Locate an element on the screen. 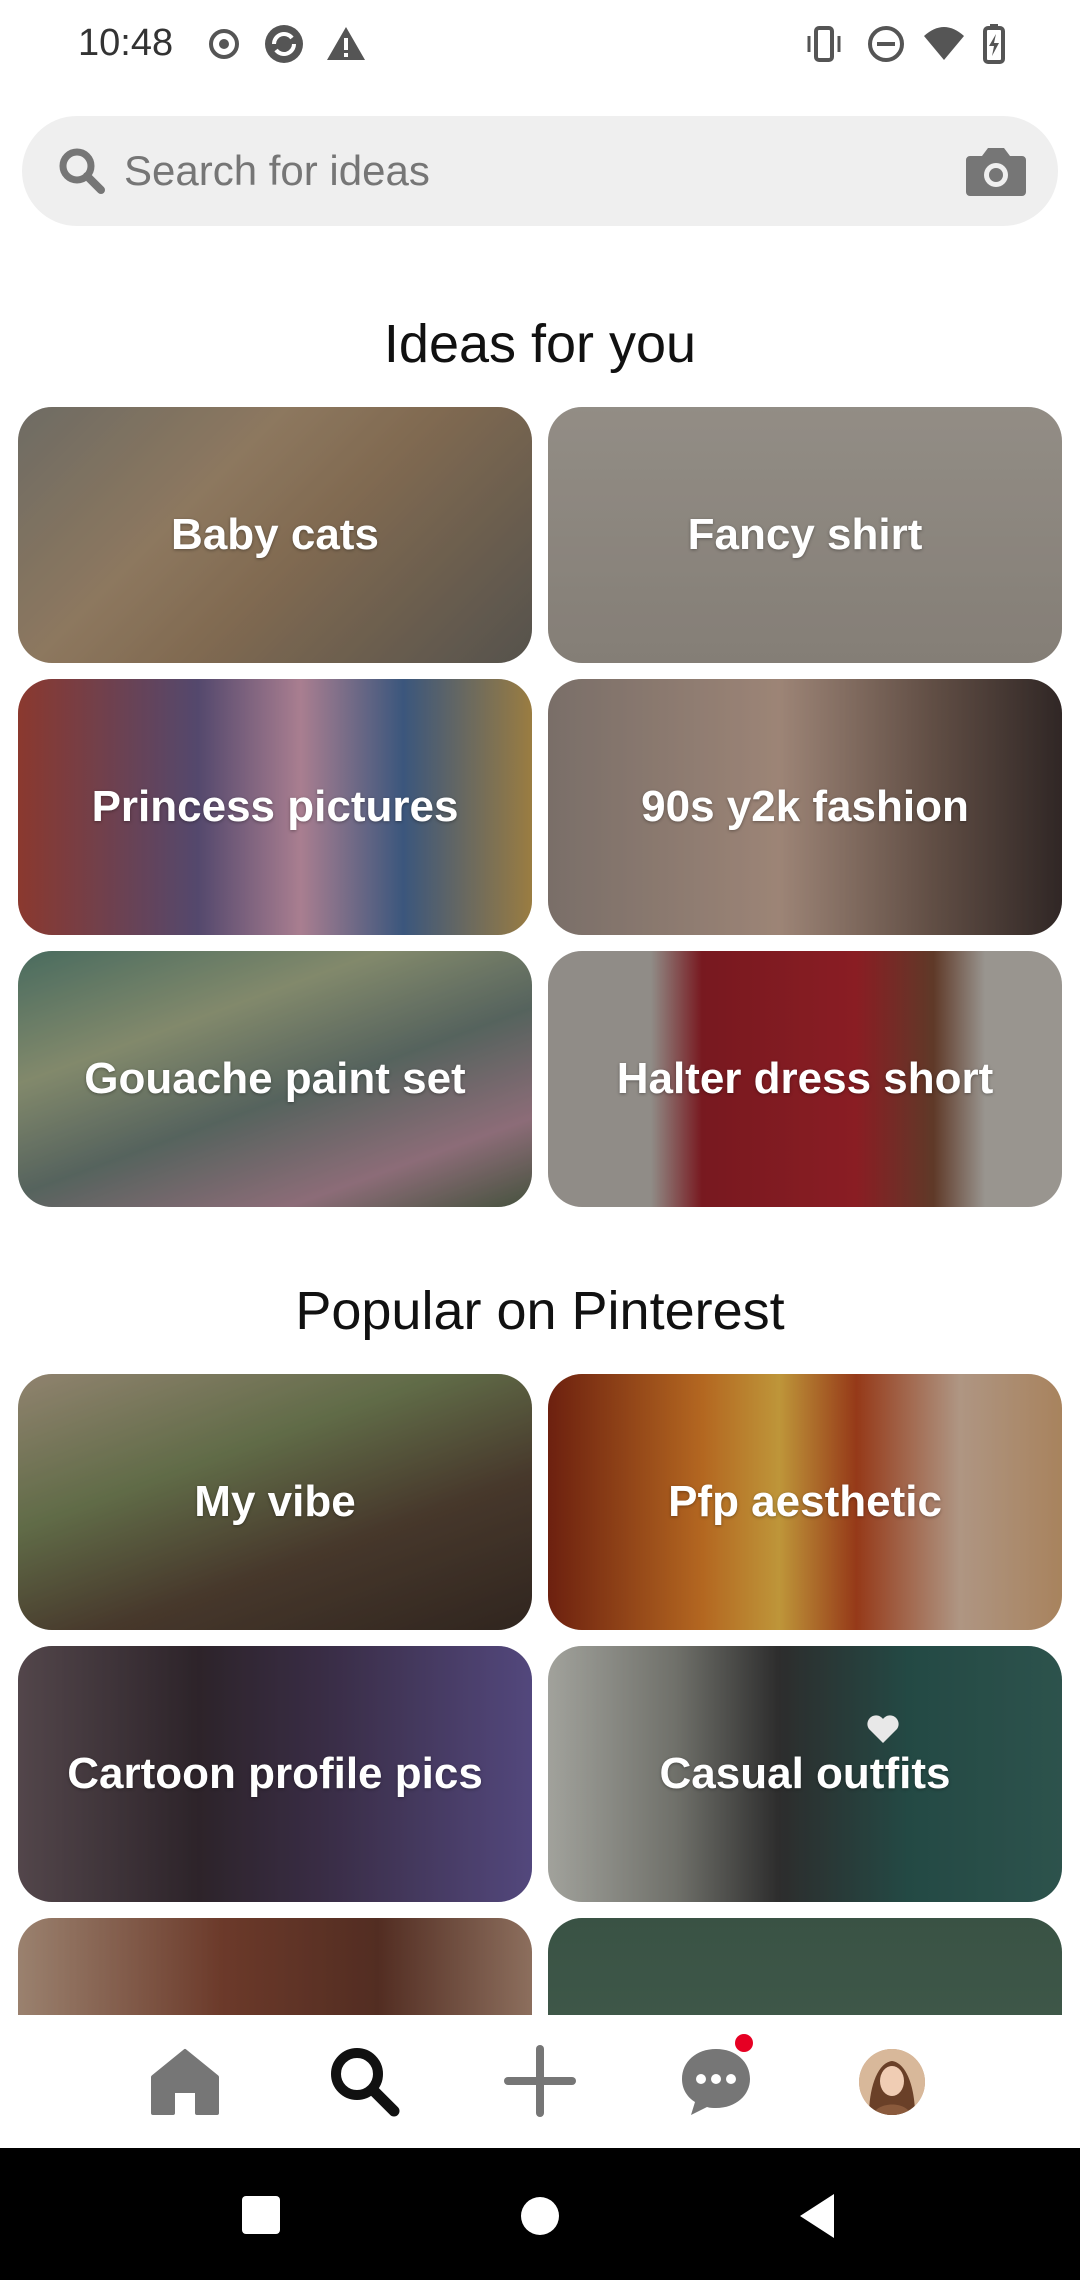 The height and width of the screenshot is (2280, 1080). warning-icon is located at coordinates (346, 43).